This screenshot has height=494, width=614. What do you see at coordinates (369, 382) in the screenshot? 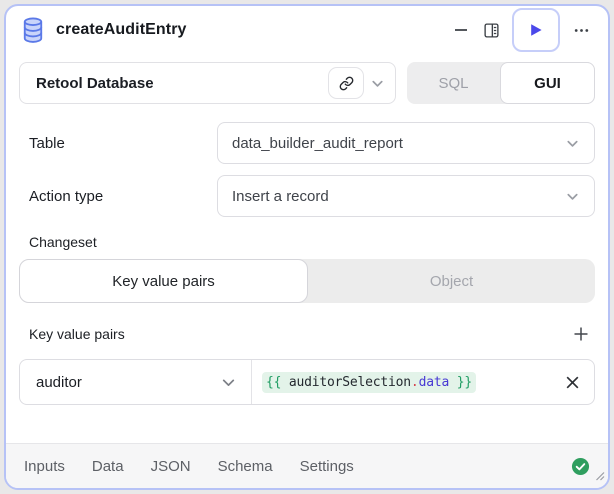
I see `code-expression: {{ auditorSelection.data }}` at bounding box center [369, 382].